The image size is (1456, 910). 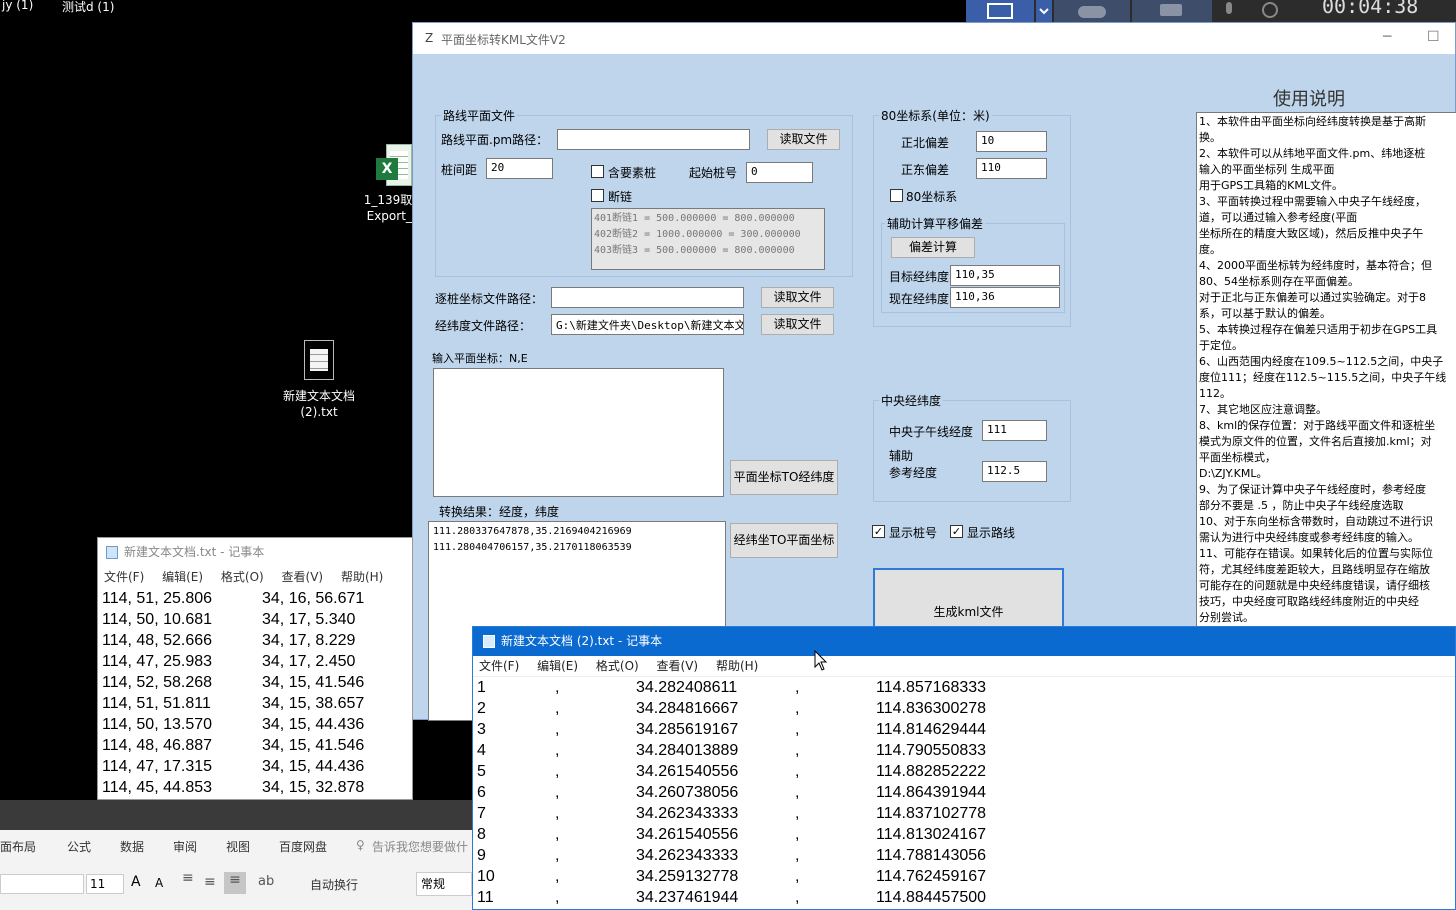 What do you see at coordinates (309, 619) in the screenshot?
I see `text-cell: 34, 17, 5.340` at bounding box center [309, 619].